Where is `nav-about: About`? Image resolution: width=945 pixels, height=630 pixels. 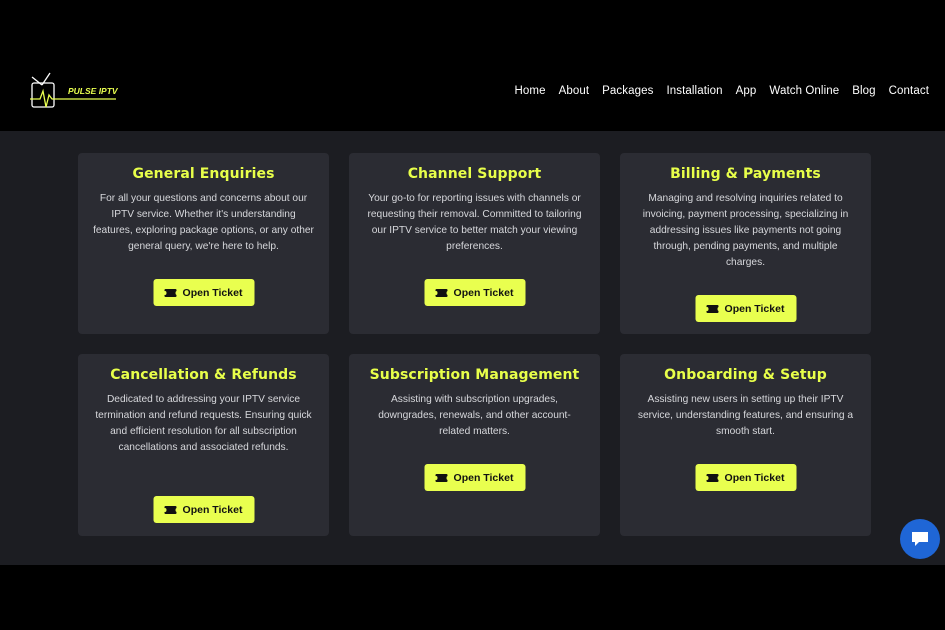
nav-about: About is located at coordinates (574, 91).